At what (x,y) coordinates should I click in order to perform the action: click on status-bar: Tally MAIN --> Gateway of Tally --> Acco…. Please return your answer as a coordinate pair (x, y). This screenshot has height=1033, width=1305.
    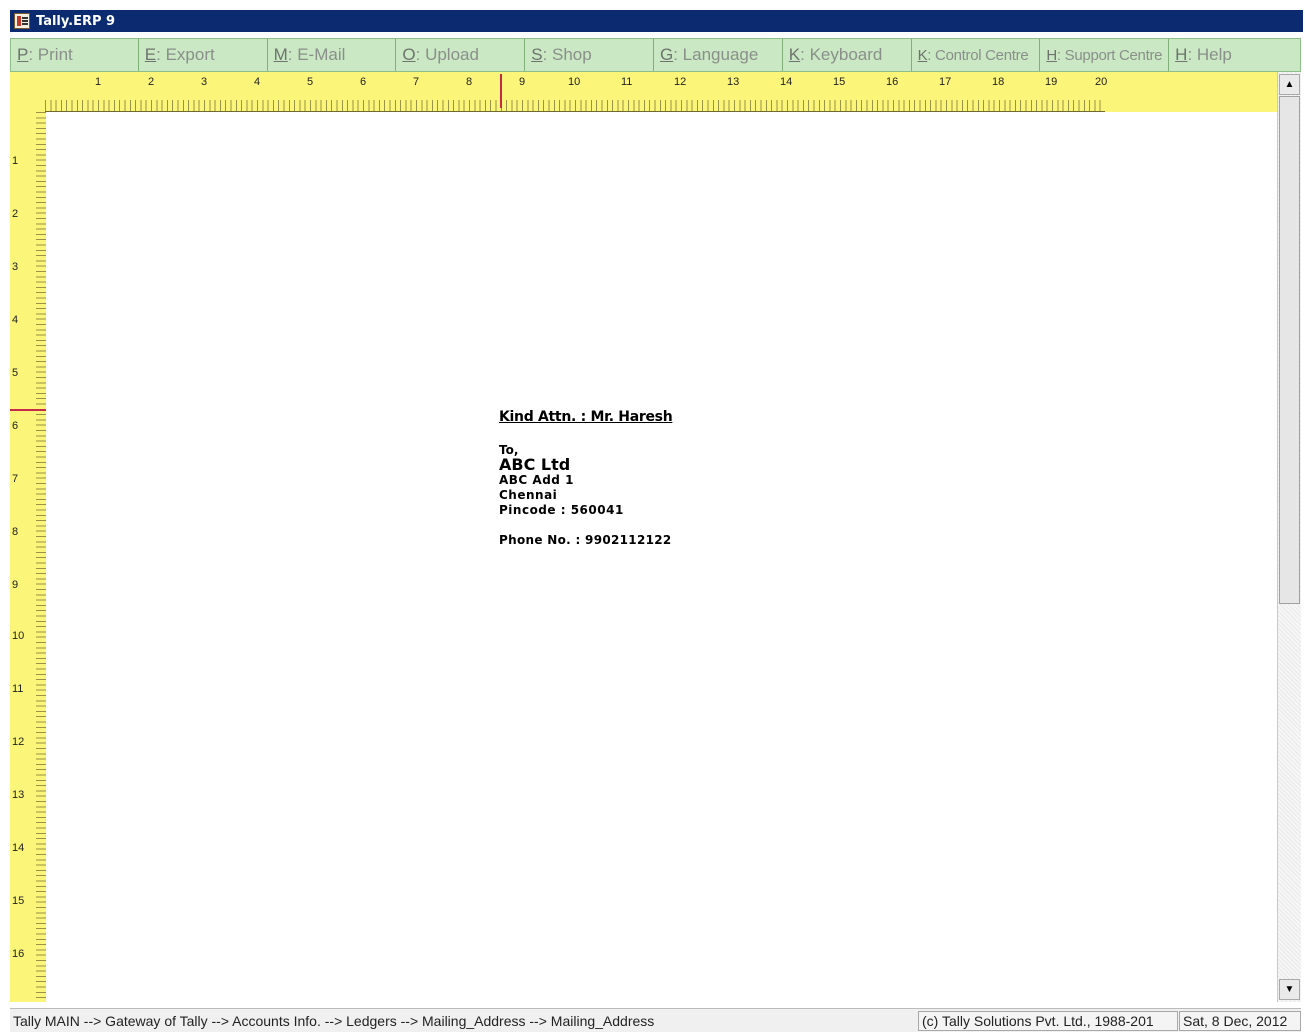
    Looking at the image, I should click on (655, 1020).